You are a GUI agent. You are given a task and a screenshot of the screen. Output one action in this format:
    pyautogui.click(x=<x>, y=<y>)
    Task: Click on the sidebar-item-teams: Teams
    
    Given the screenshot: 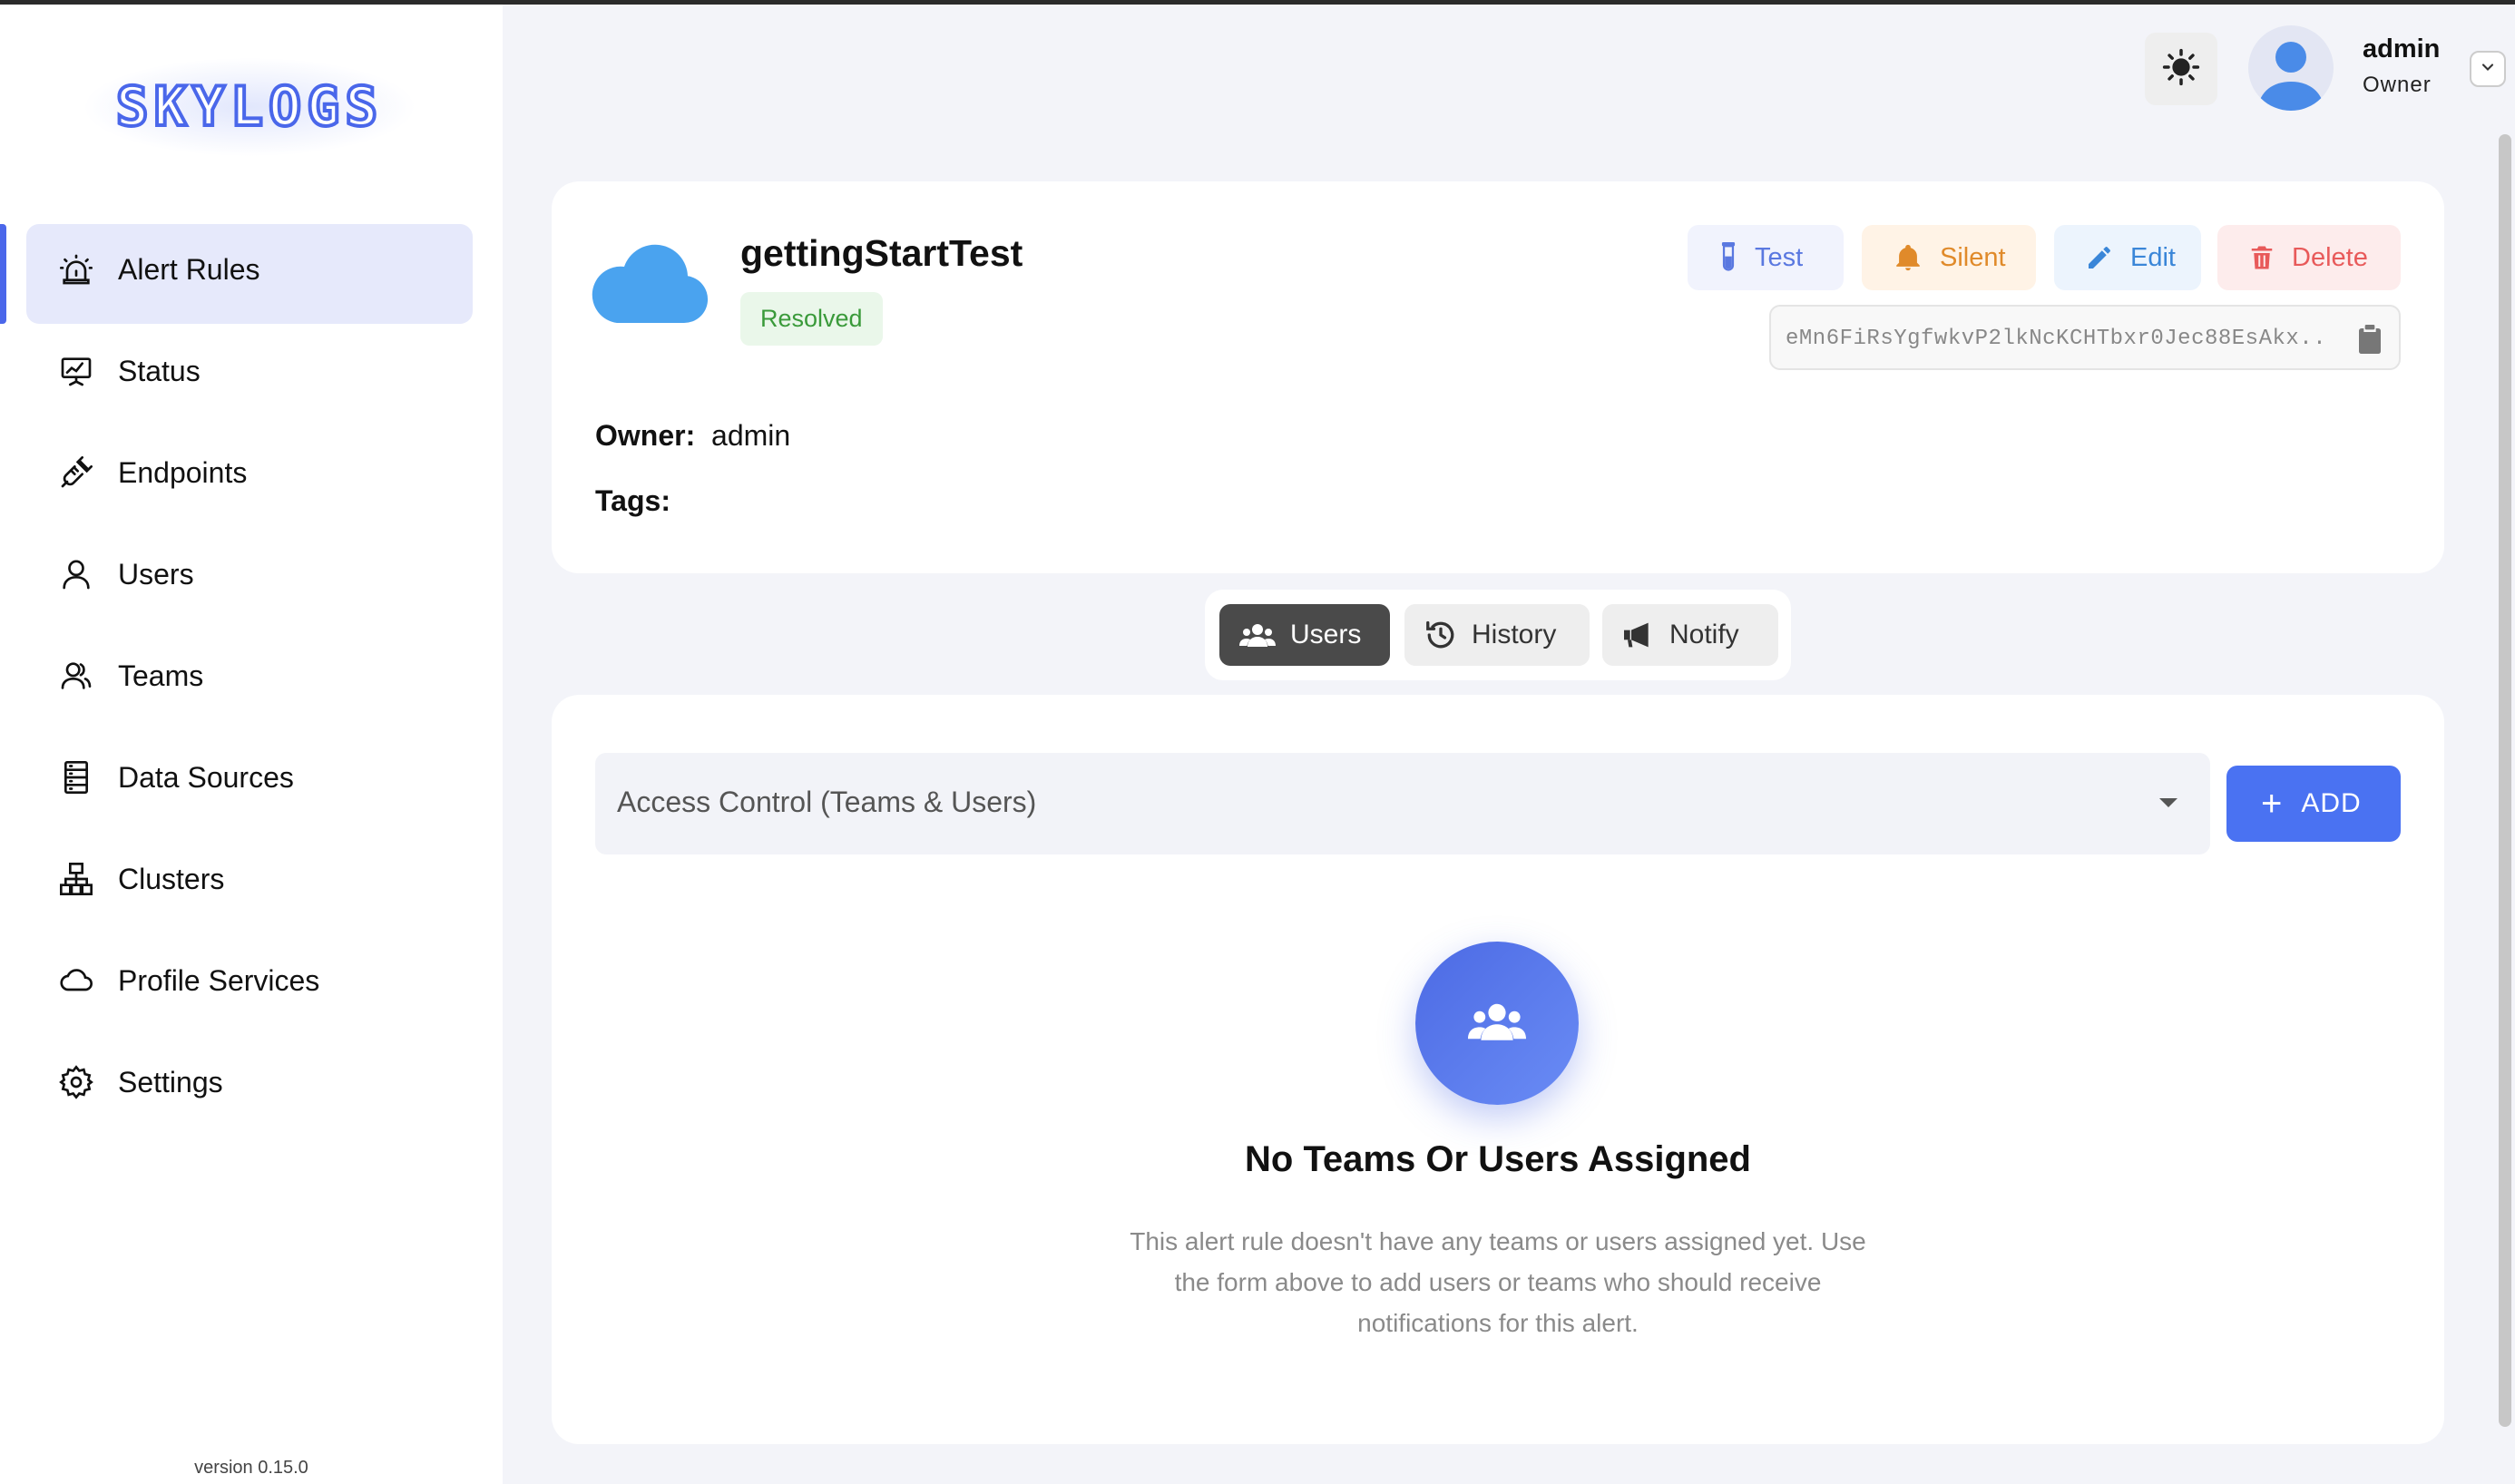 What is the action you would take?
    pyautogui.click(x=251, y=676)
    